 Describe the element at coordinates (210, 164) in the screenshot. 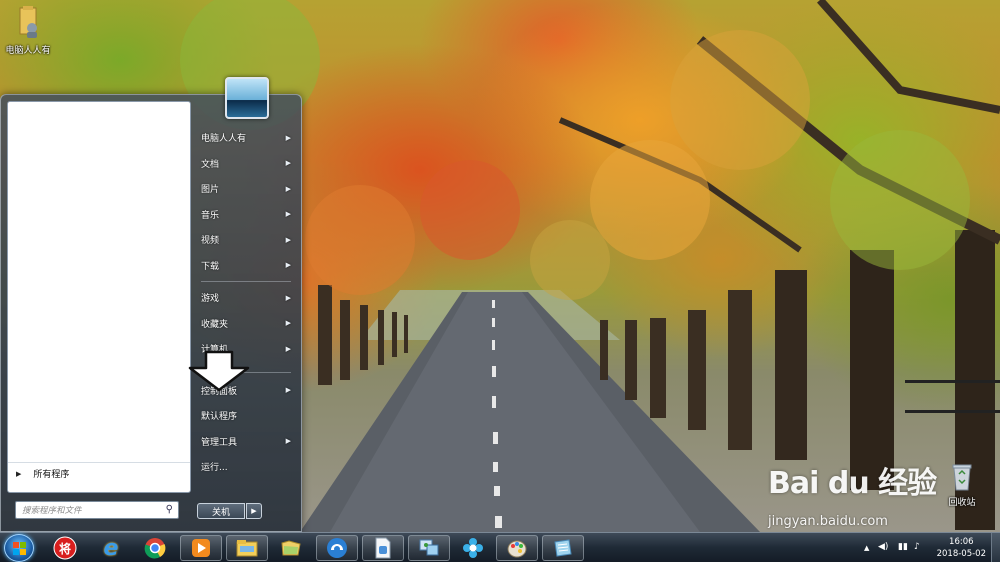

I see `menu-item-label: 文档` at that location.